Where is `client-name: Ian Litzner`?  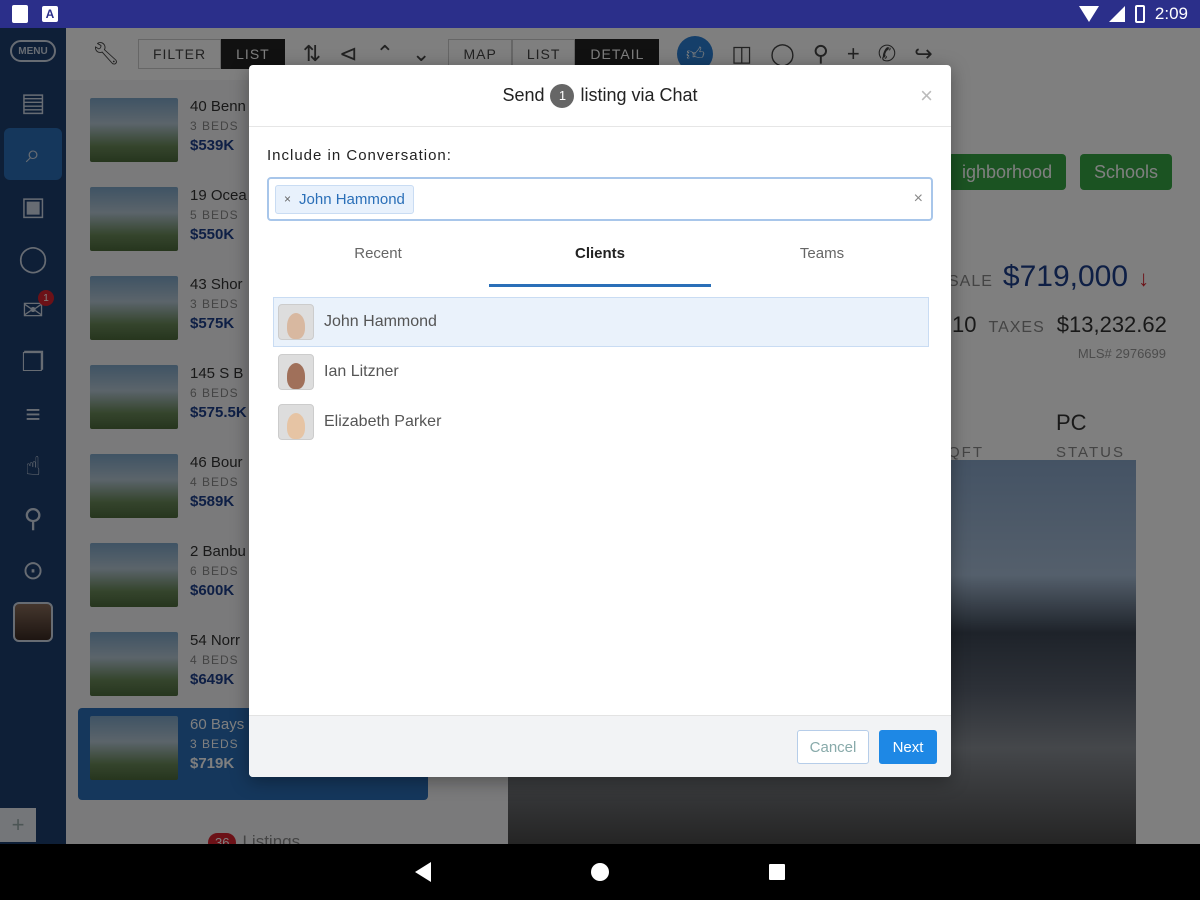 client-name: Ian Litzner is located at coordinates (361, 371).